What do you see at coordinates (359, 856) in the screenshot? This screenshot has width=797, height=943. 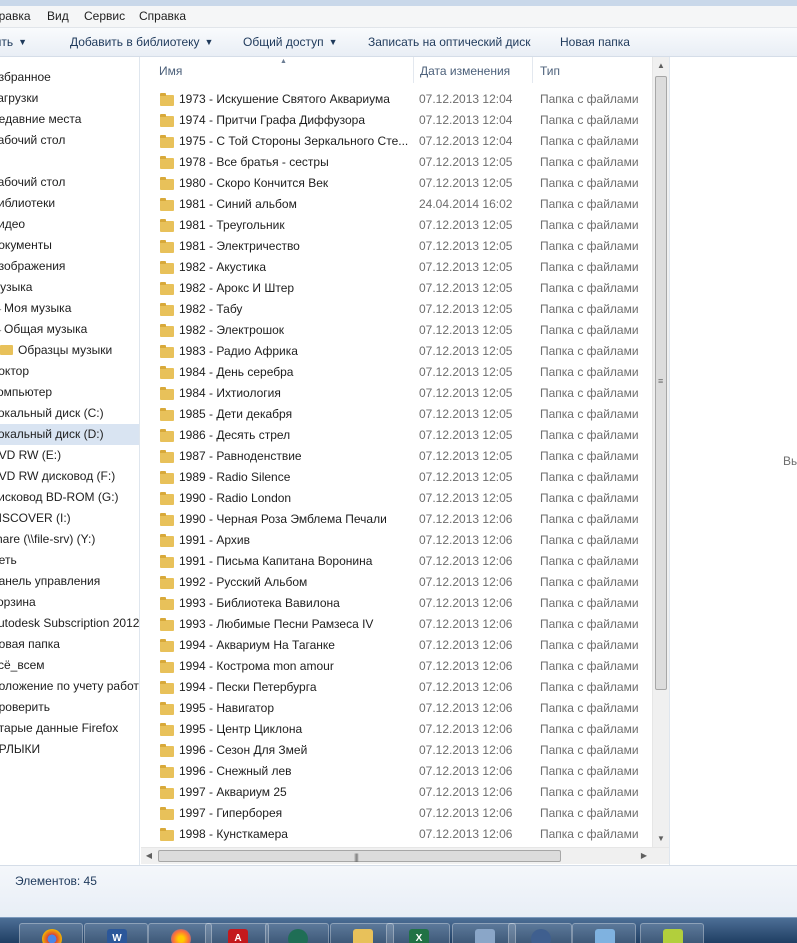 I see `horizontal-scroll-thumb: |||` at bounding box center [359, 856].